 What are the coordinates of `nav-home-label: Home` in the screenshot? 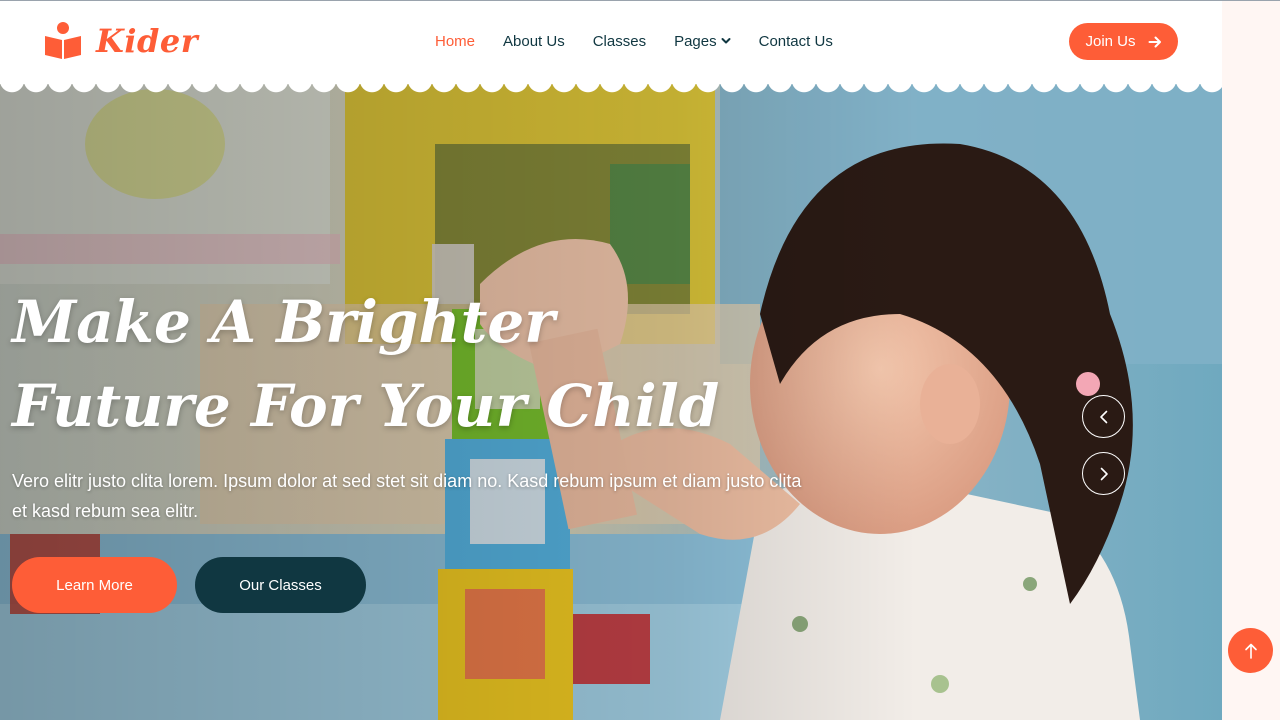 It's located at (455, 41).